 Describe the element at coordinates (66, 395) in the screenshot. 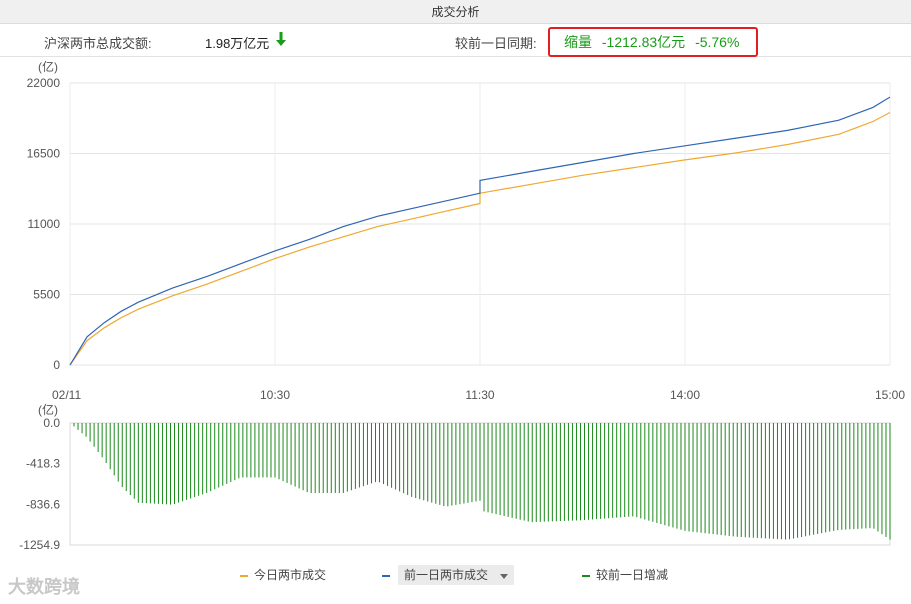

I see `x-tick-label: 02/11` at that location.